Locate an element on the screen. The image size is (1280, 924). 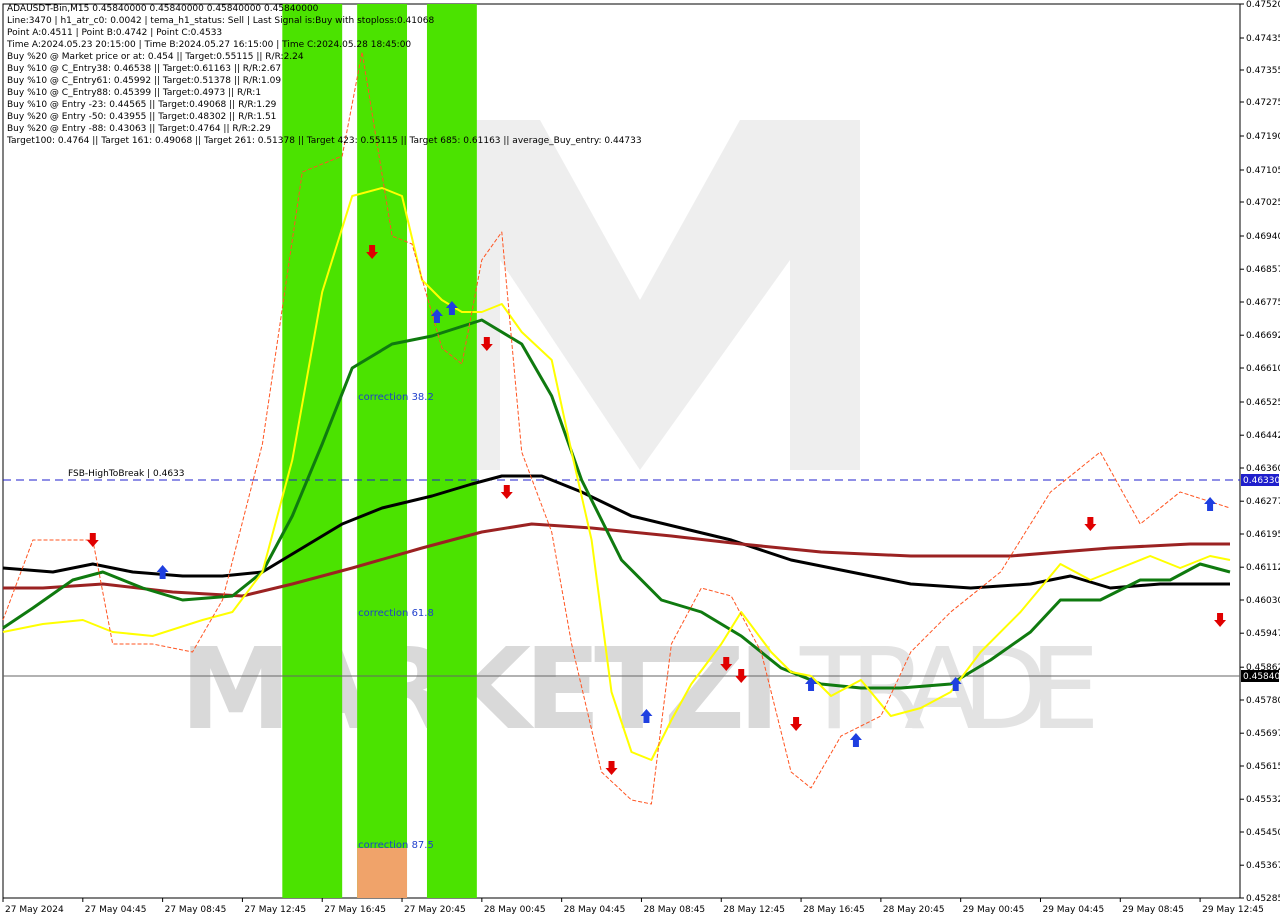
x-tick-label: 27 May 08:45 is located at coordinates (196, 910).